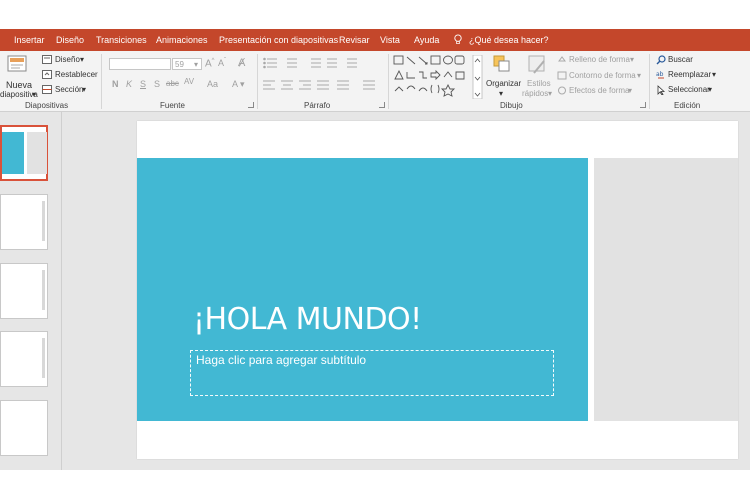 This screenshot has width=750, height=500. Describe the element at coordinates (37, 153) in the screenshot. I see `thumbnail-gray-block` at that location.